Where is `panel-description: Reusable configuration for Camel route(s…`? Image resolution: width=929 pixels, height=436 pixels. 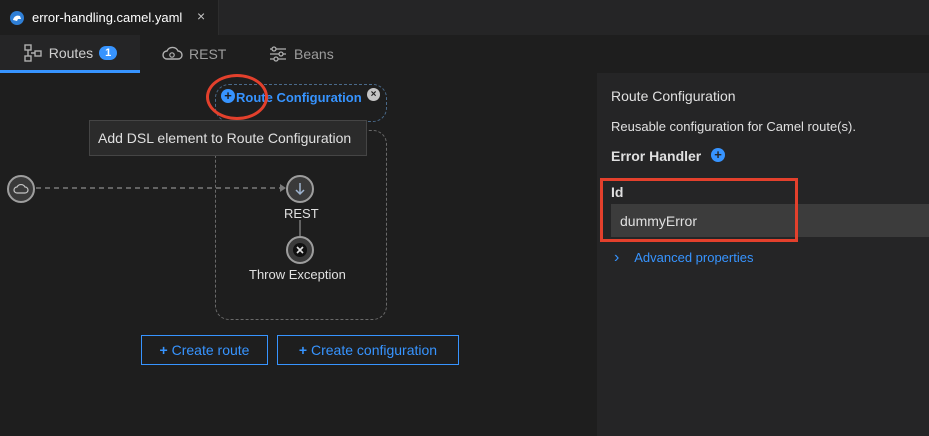 panel-description: Reusable configuration for Camel route(s… is located at coordinates (733, 126).